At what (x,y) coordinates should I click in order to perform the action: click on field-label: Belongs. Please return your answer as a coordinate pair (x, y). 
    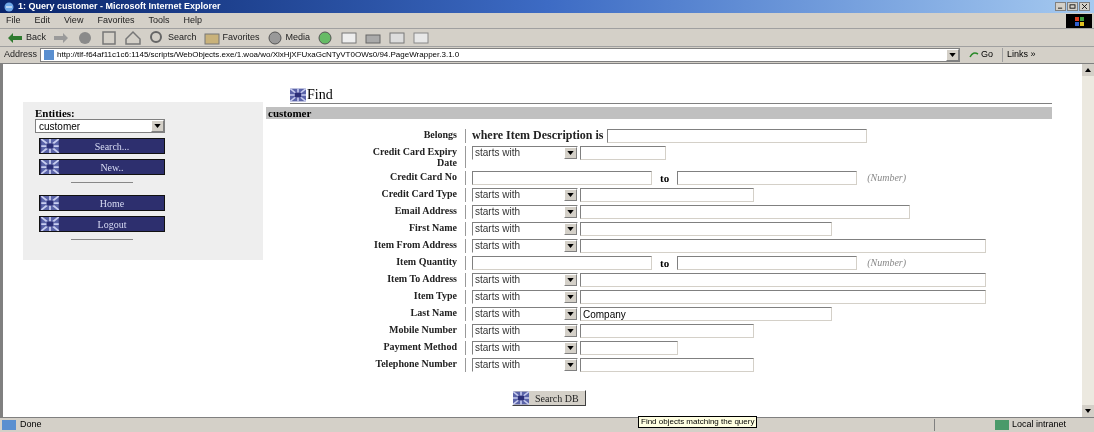
    Looking at the image, I should click on (440, 135).